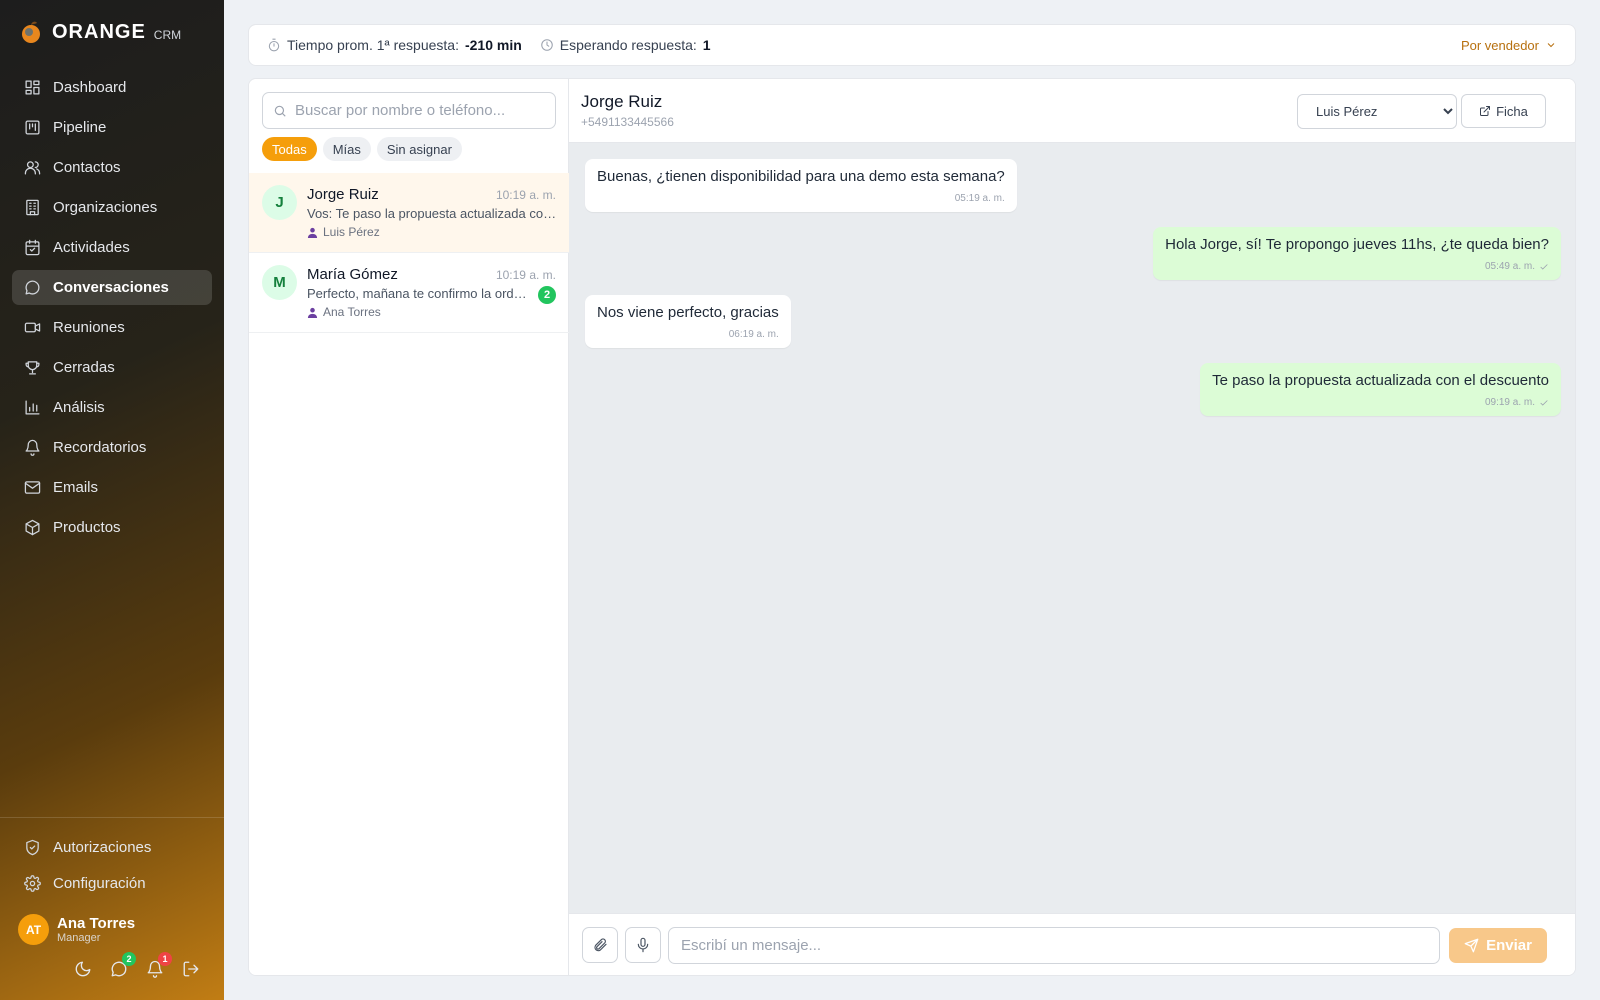  Describe the element at coordinates (312, 312) in the screenshot. I see `person-icon` at that location.